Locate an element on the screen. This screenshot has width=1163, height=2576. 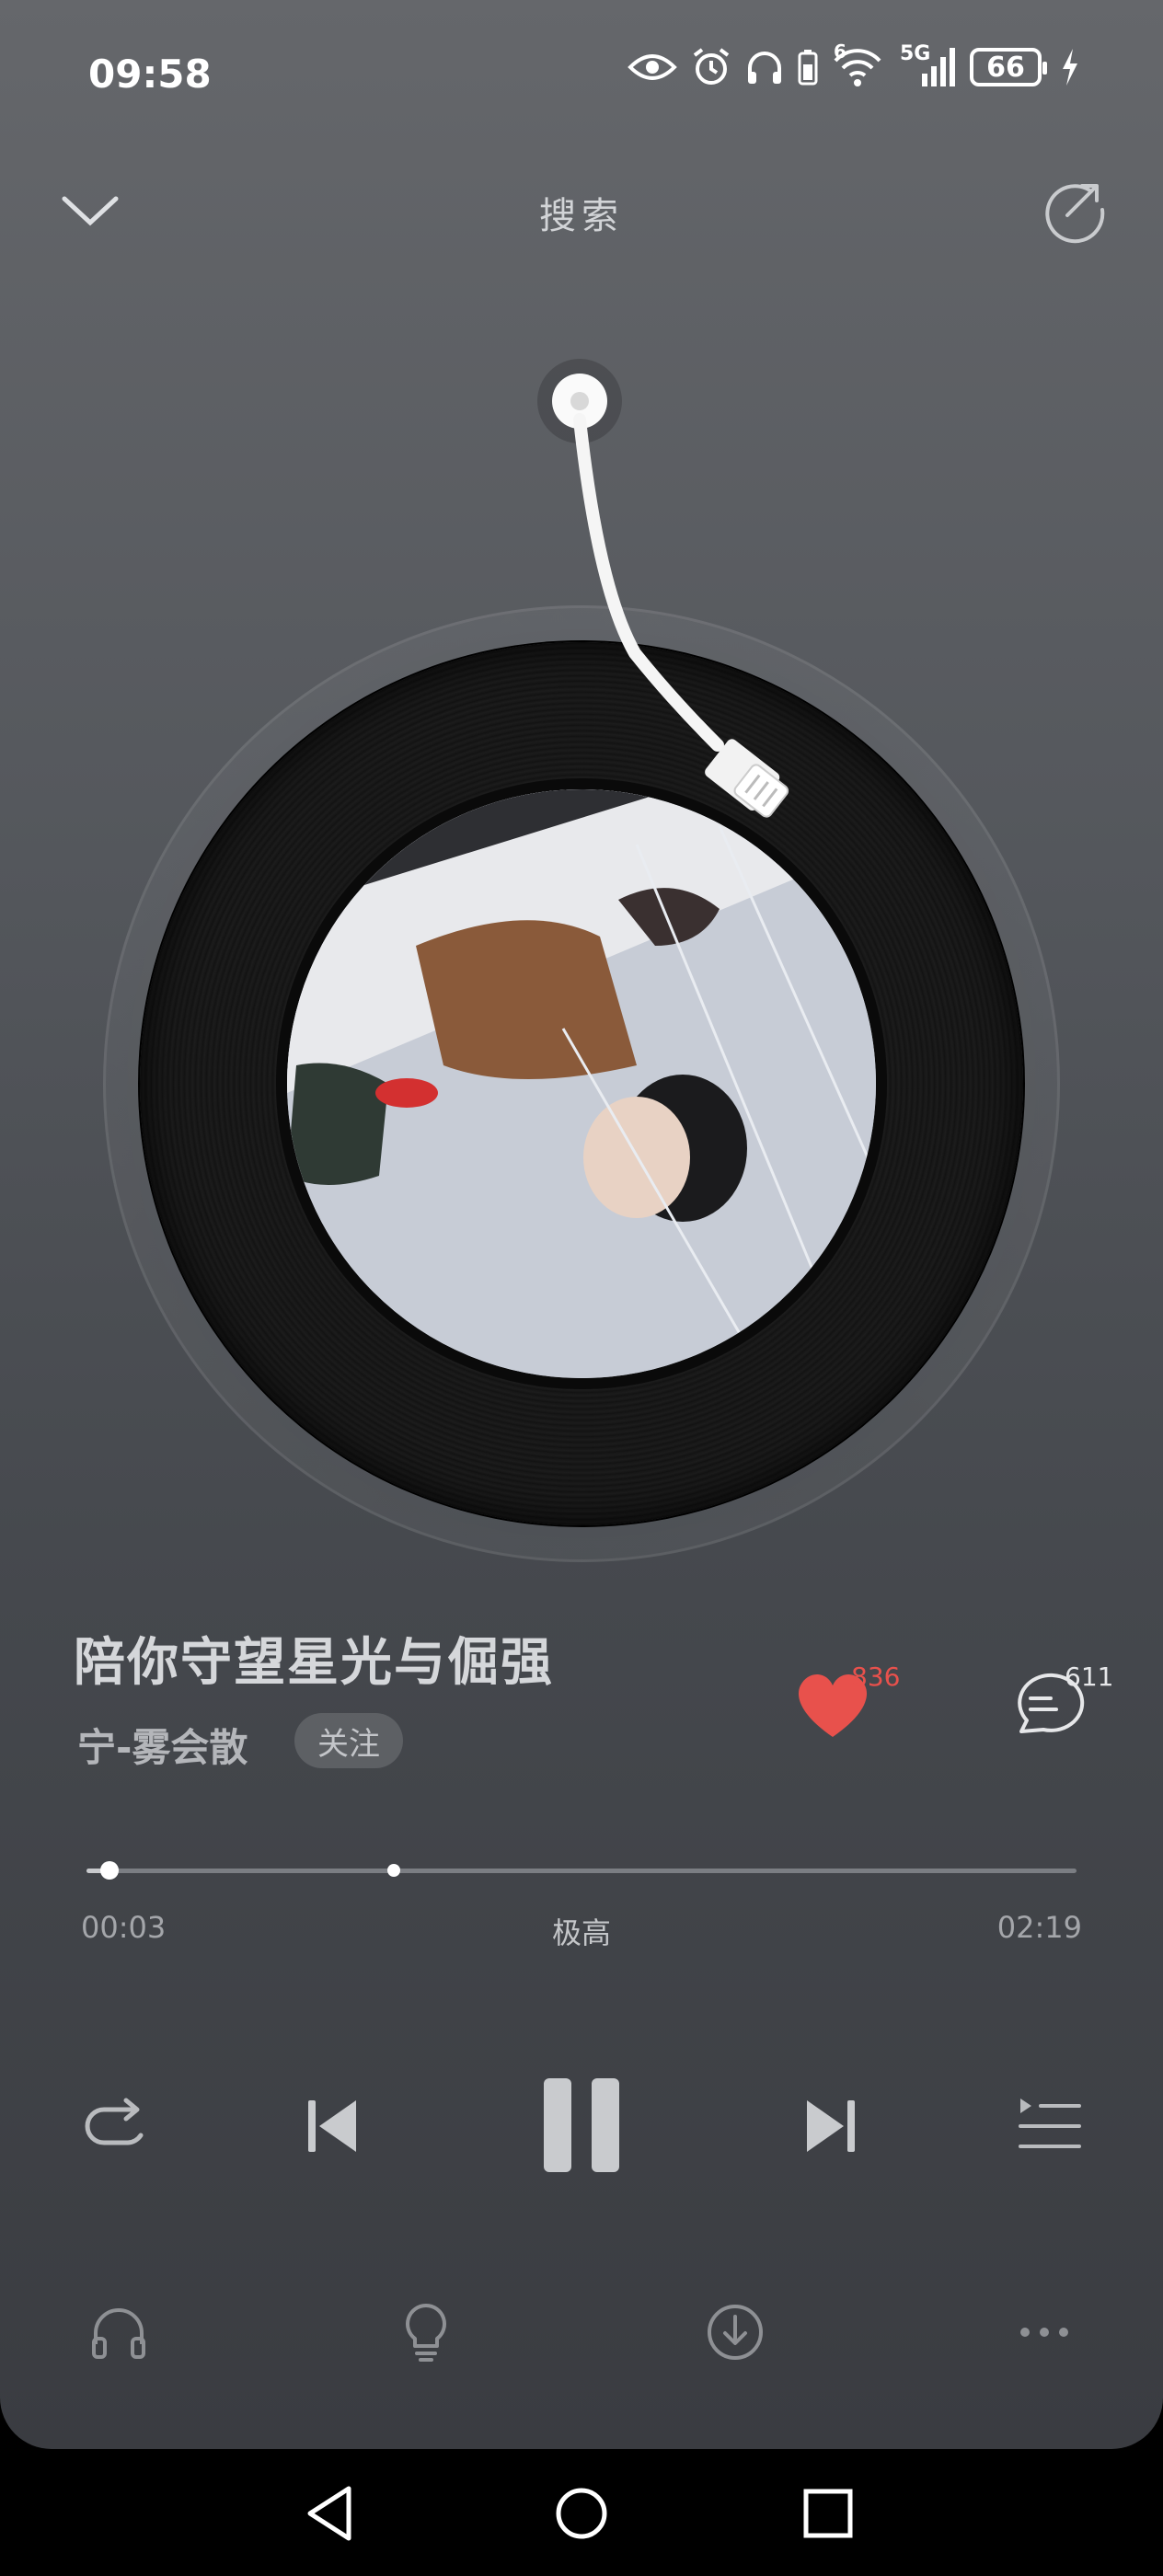
alarm-icon is located at coordinates (711, 67).